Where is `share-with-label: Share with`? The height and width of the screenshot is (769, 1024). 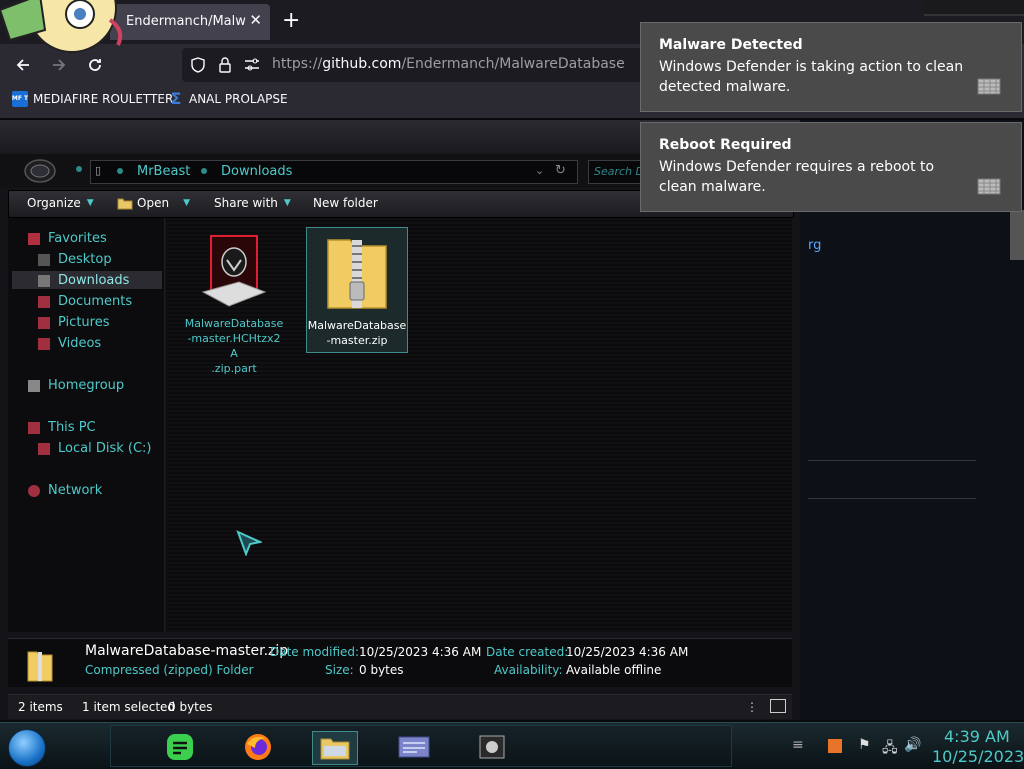
share-with-label: Share with is located at coordinates (246, 203).